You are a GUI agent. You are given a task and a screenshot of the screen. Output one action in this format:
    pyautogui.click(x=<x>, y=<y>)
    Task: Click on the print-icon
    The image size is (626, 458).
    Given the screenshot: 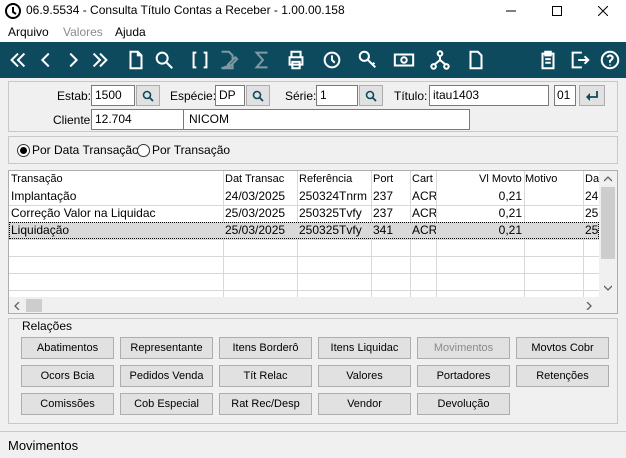 What is the action you would take?
    pyautogui.click(x=296, y=60)
    